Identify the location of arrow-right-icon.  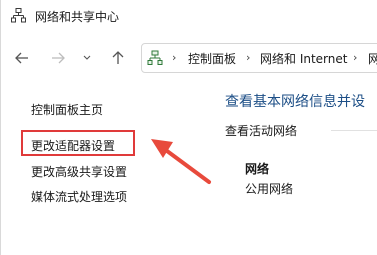
(58, 58).